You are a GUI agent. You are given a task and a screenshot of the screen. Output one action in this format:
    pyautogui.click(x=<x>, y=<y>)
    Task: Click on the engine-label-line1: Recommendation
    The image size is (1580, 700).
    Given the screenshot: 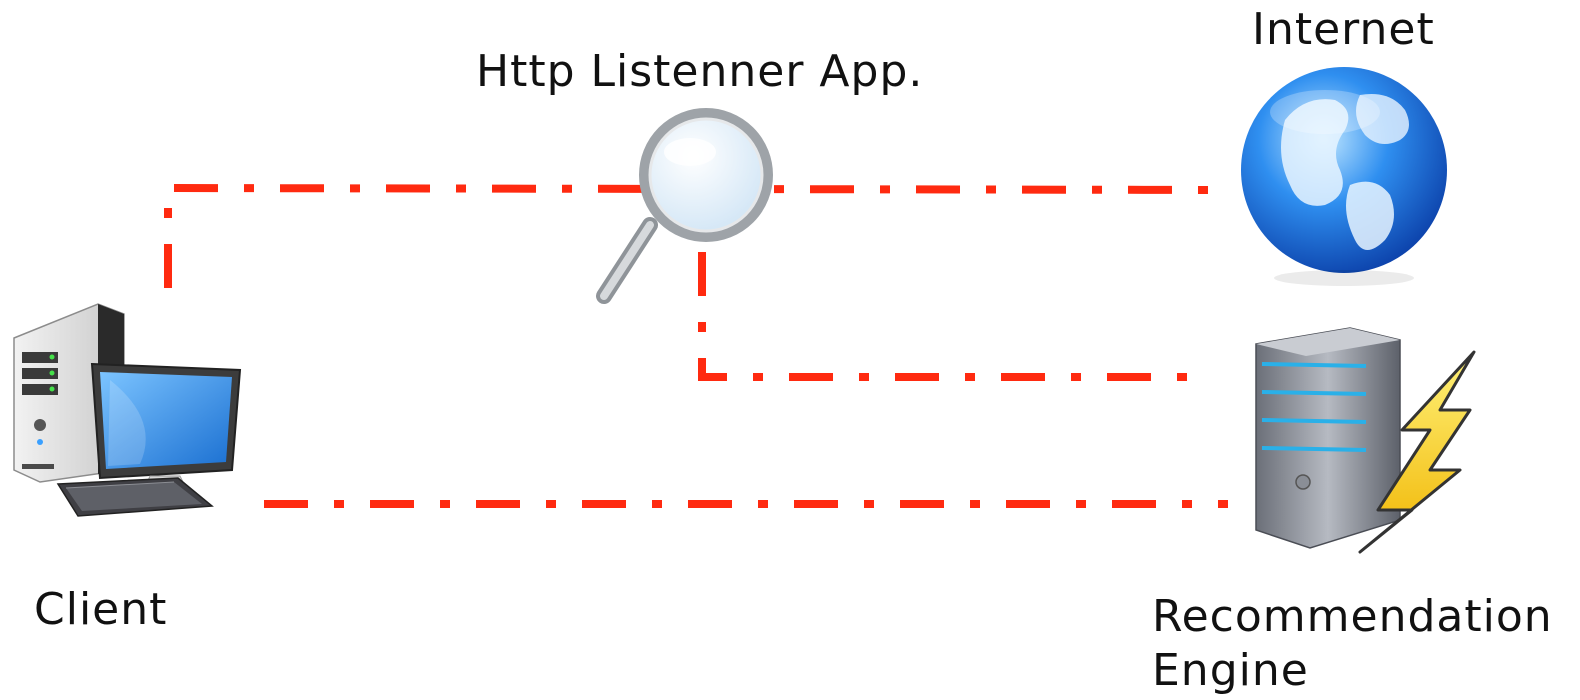 What is the action you would take?
    pyautogui.click(x=1352, y=616)
    